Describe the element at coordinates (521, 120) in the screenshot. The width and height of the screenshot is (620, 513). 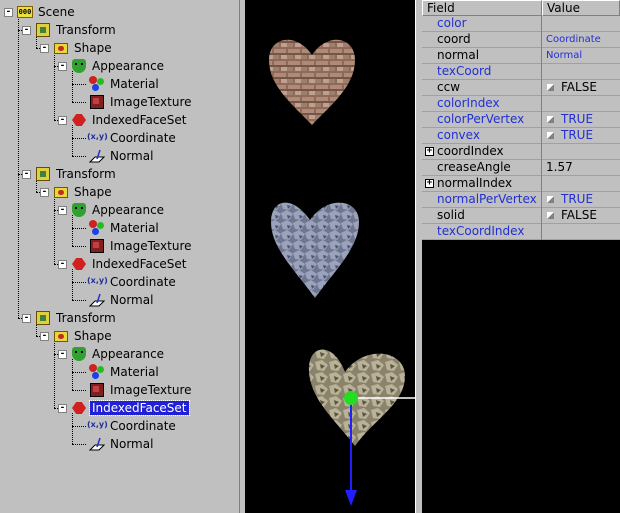
I see `field-row-colorpervertex: colorPerVertex TRUE` at that location.